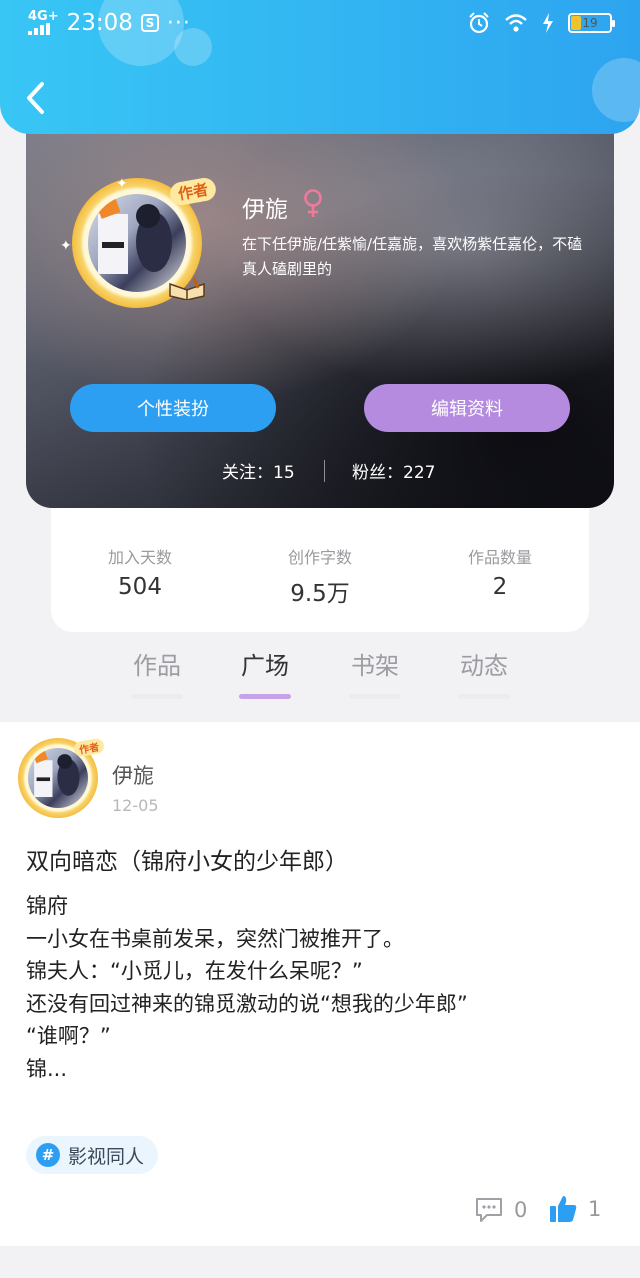 This screenshot has width=640, height=1278. I want to click on decor-bubble, so click(616, 90).